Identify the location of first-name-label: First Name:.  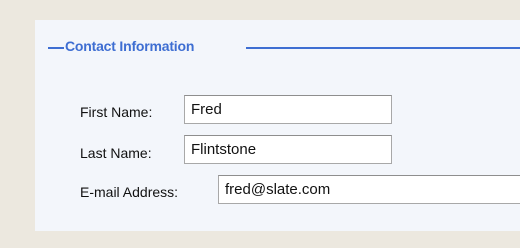
(116, 112).